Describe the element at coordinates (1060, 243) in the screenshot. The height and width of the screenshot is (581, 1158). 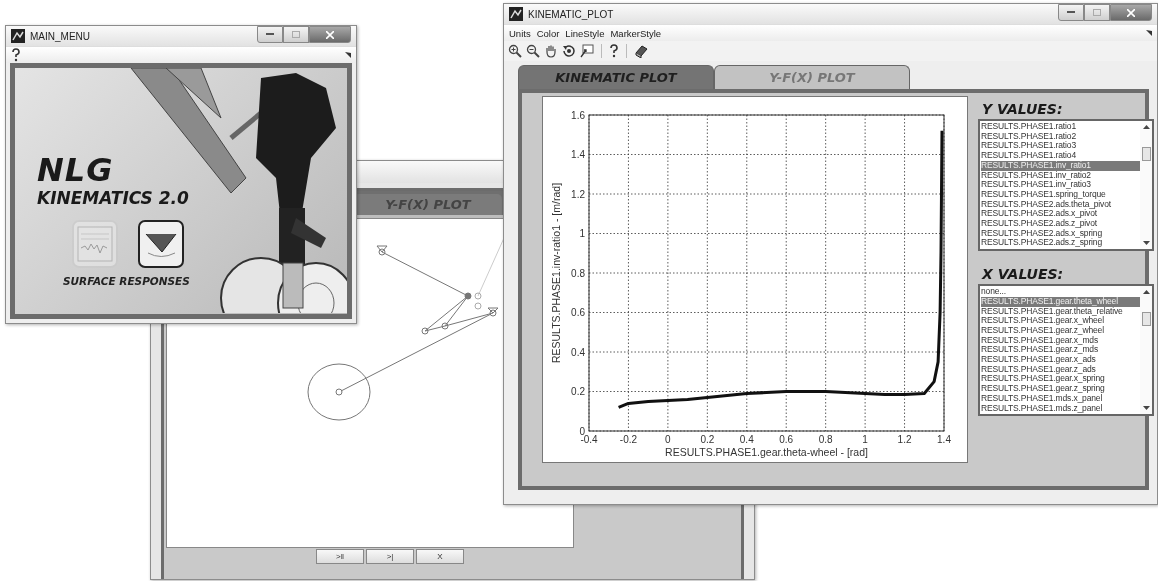
I see `list-item: RESULTS.PHASE2.ads.z_spring` at that location.